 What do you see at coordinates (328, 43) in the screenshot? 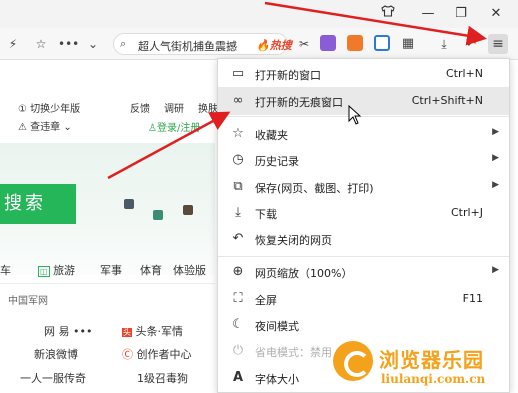
I see `translate-extension-icon` at bounding box center [328, 43].